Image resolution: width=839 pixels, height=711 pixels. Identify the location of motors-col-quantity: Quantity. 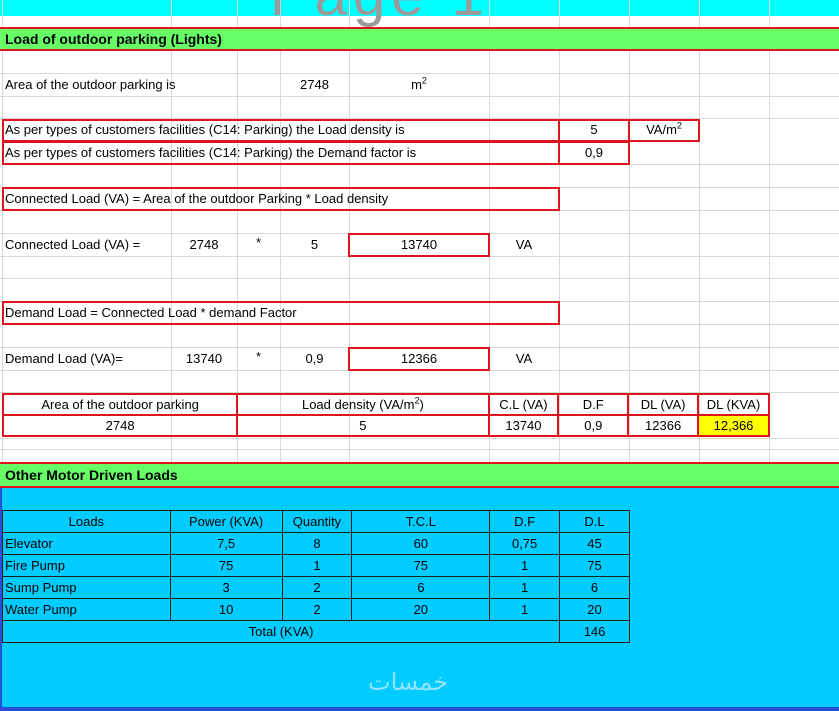
(317, 521).